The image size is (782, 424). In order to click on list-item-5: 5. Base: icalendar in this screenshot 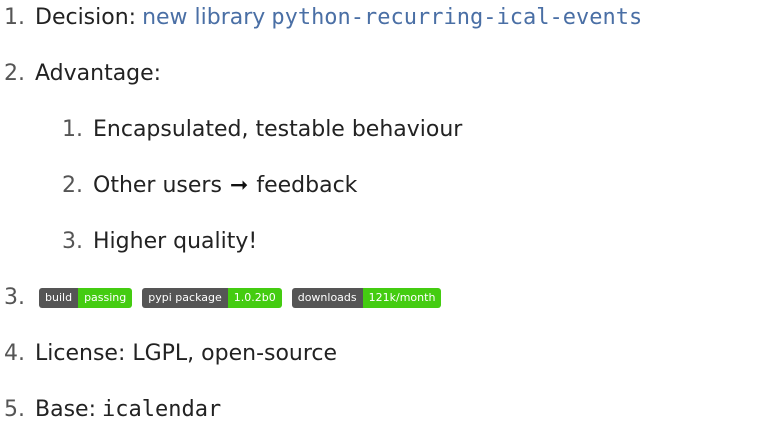, I will do `click(112, 410)`.